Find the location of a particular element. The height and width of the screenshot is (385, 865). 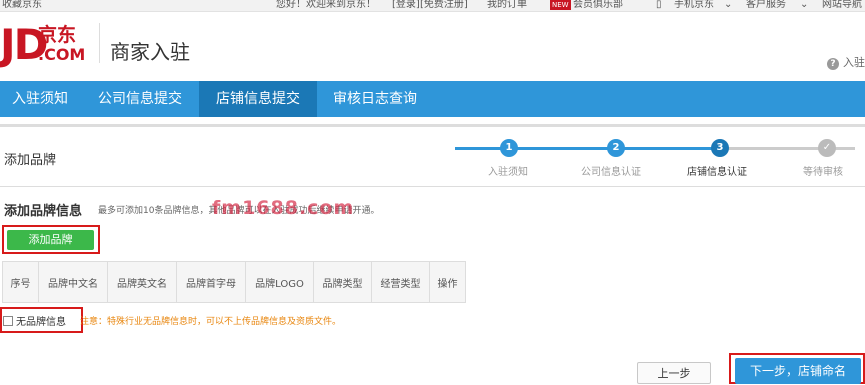

page-title: 商家入驻 is located at coordinates (150, 52).